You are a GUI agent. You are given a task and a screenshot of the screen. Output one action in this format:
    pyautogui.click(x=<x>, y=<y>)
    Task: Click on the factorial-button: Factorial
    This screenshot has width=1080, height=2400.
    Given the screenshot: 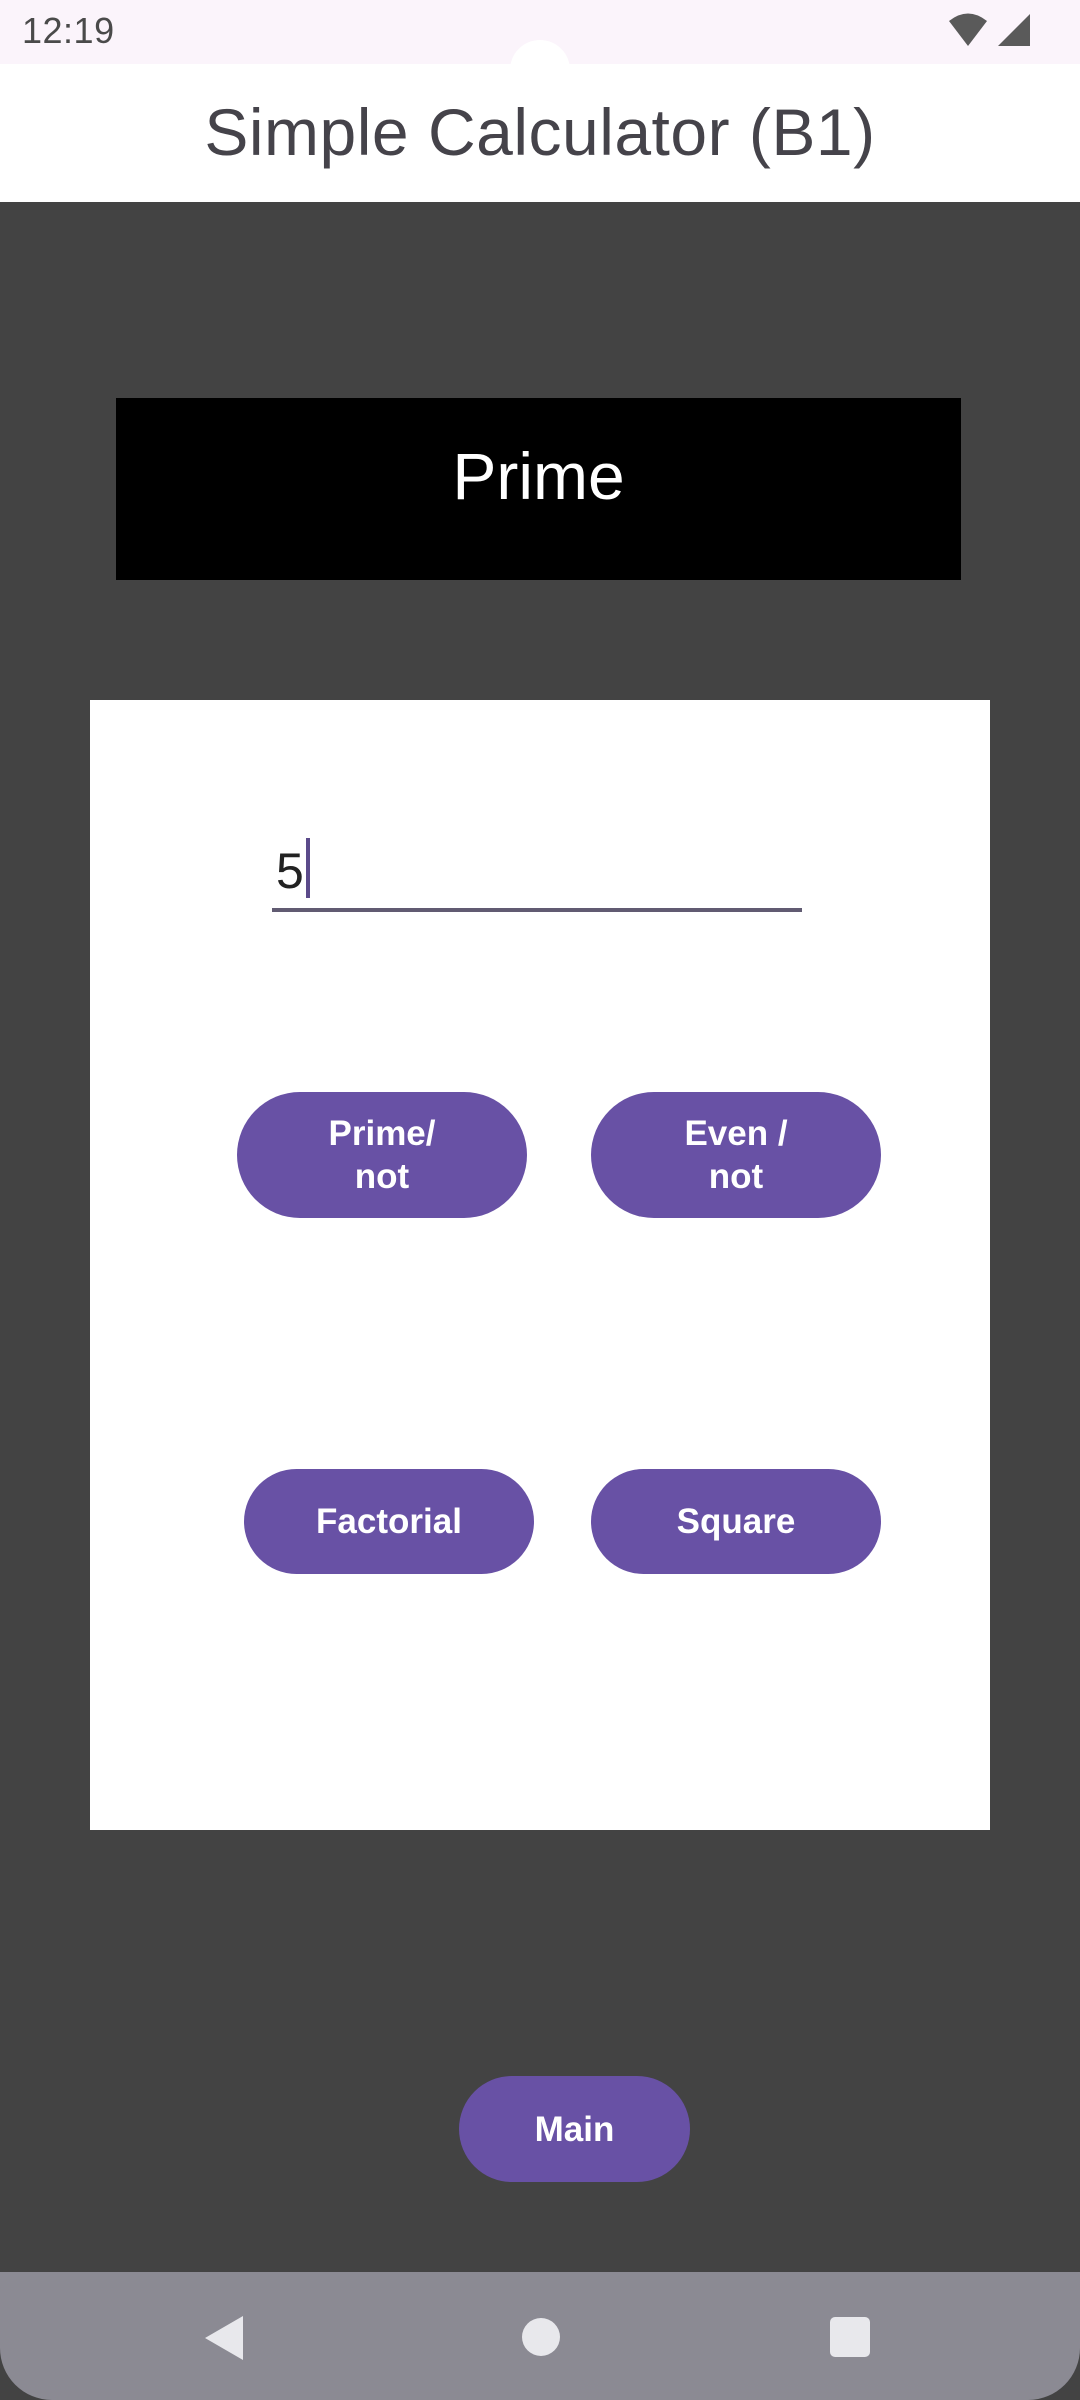 What is the action you would take?
    pyautogui.click(x=389, y=1521)
    